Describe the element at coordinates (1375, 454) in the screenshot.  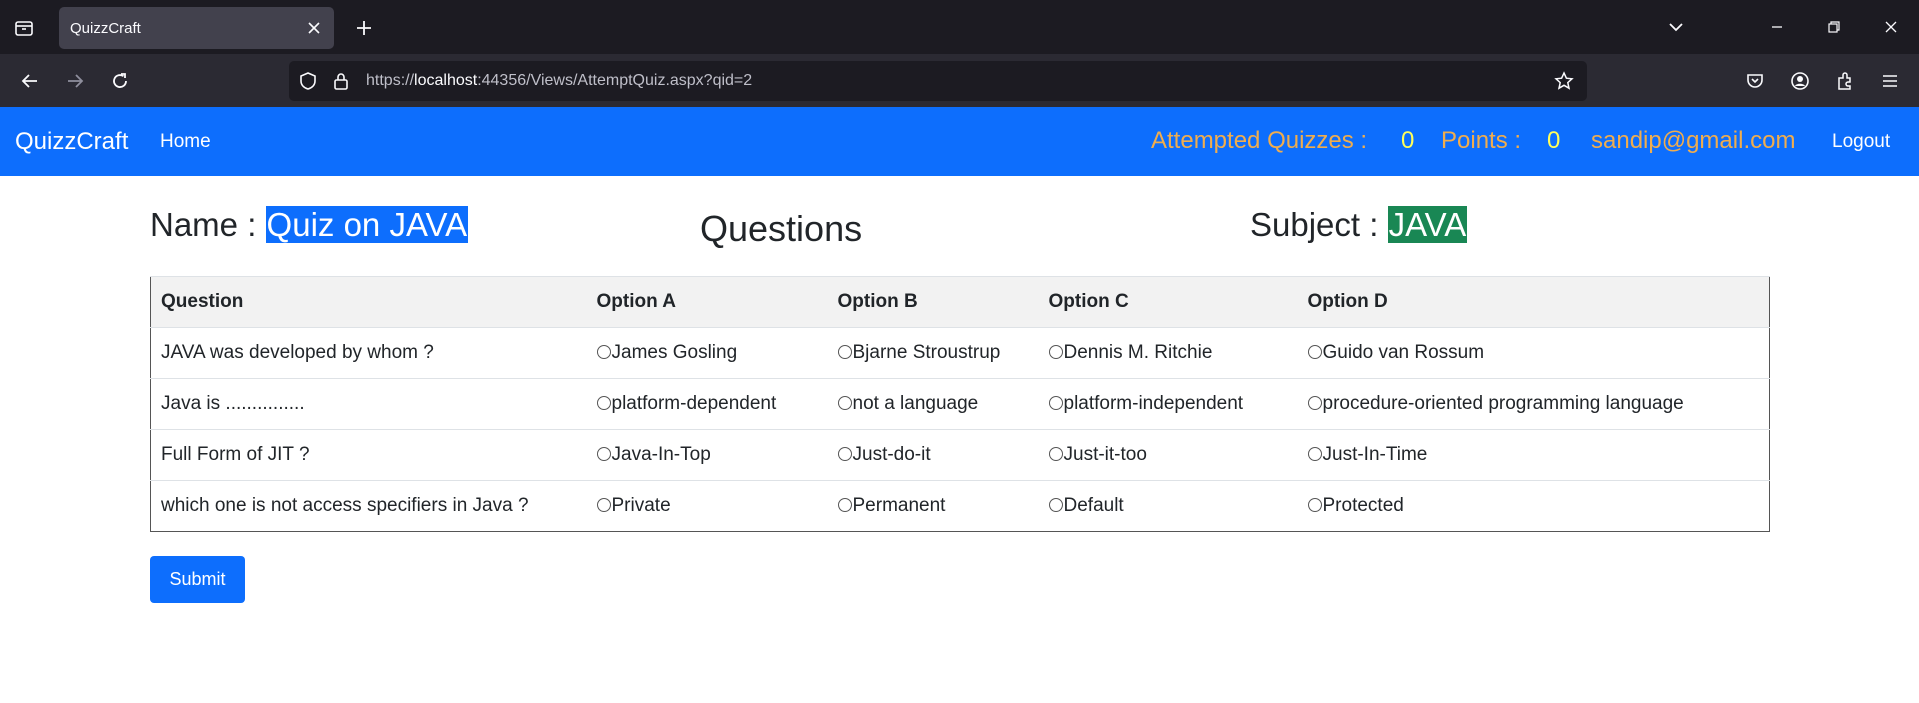
I see `option-label: Just-In-Time` at that location.